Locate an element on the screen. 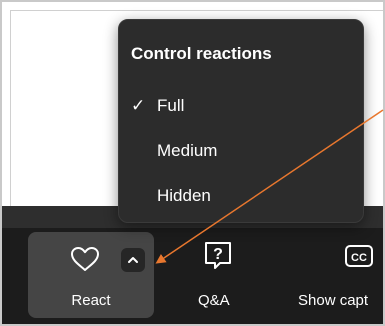  qa-button-label: Q&A is located at coordinates (214, 300).